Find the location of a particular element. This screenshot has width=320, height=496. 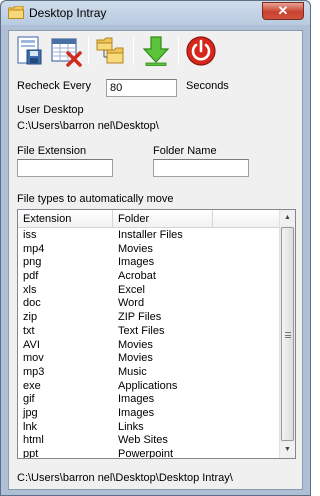

table-row: AVI Movies is located at coordinates (149, 346).